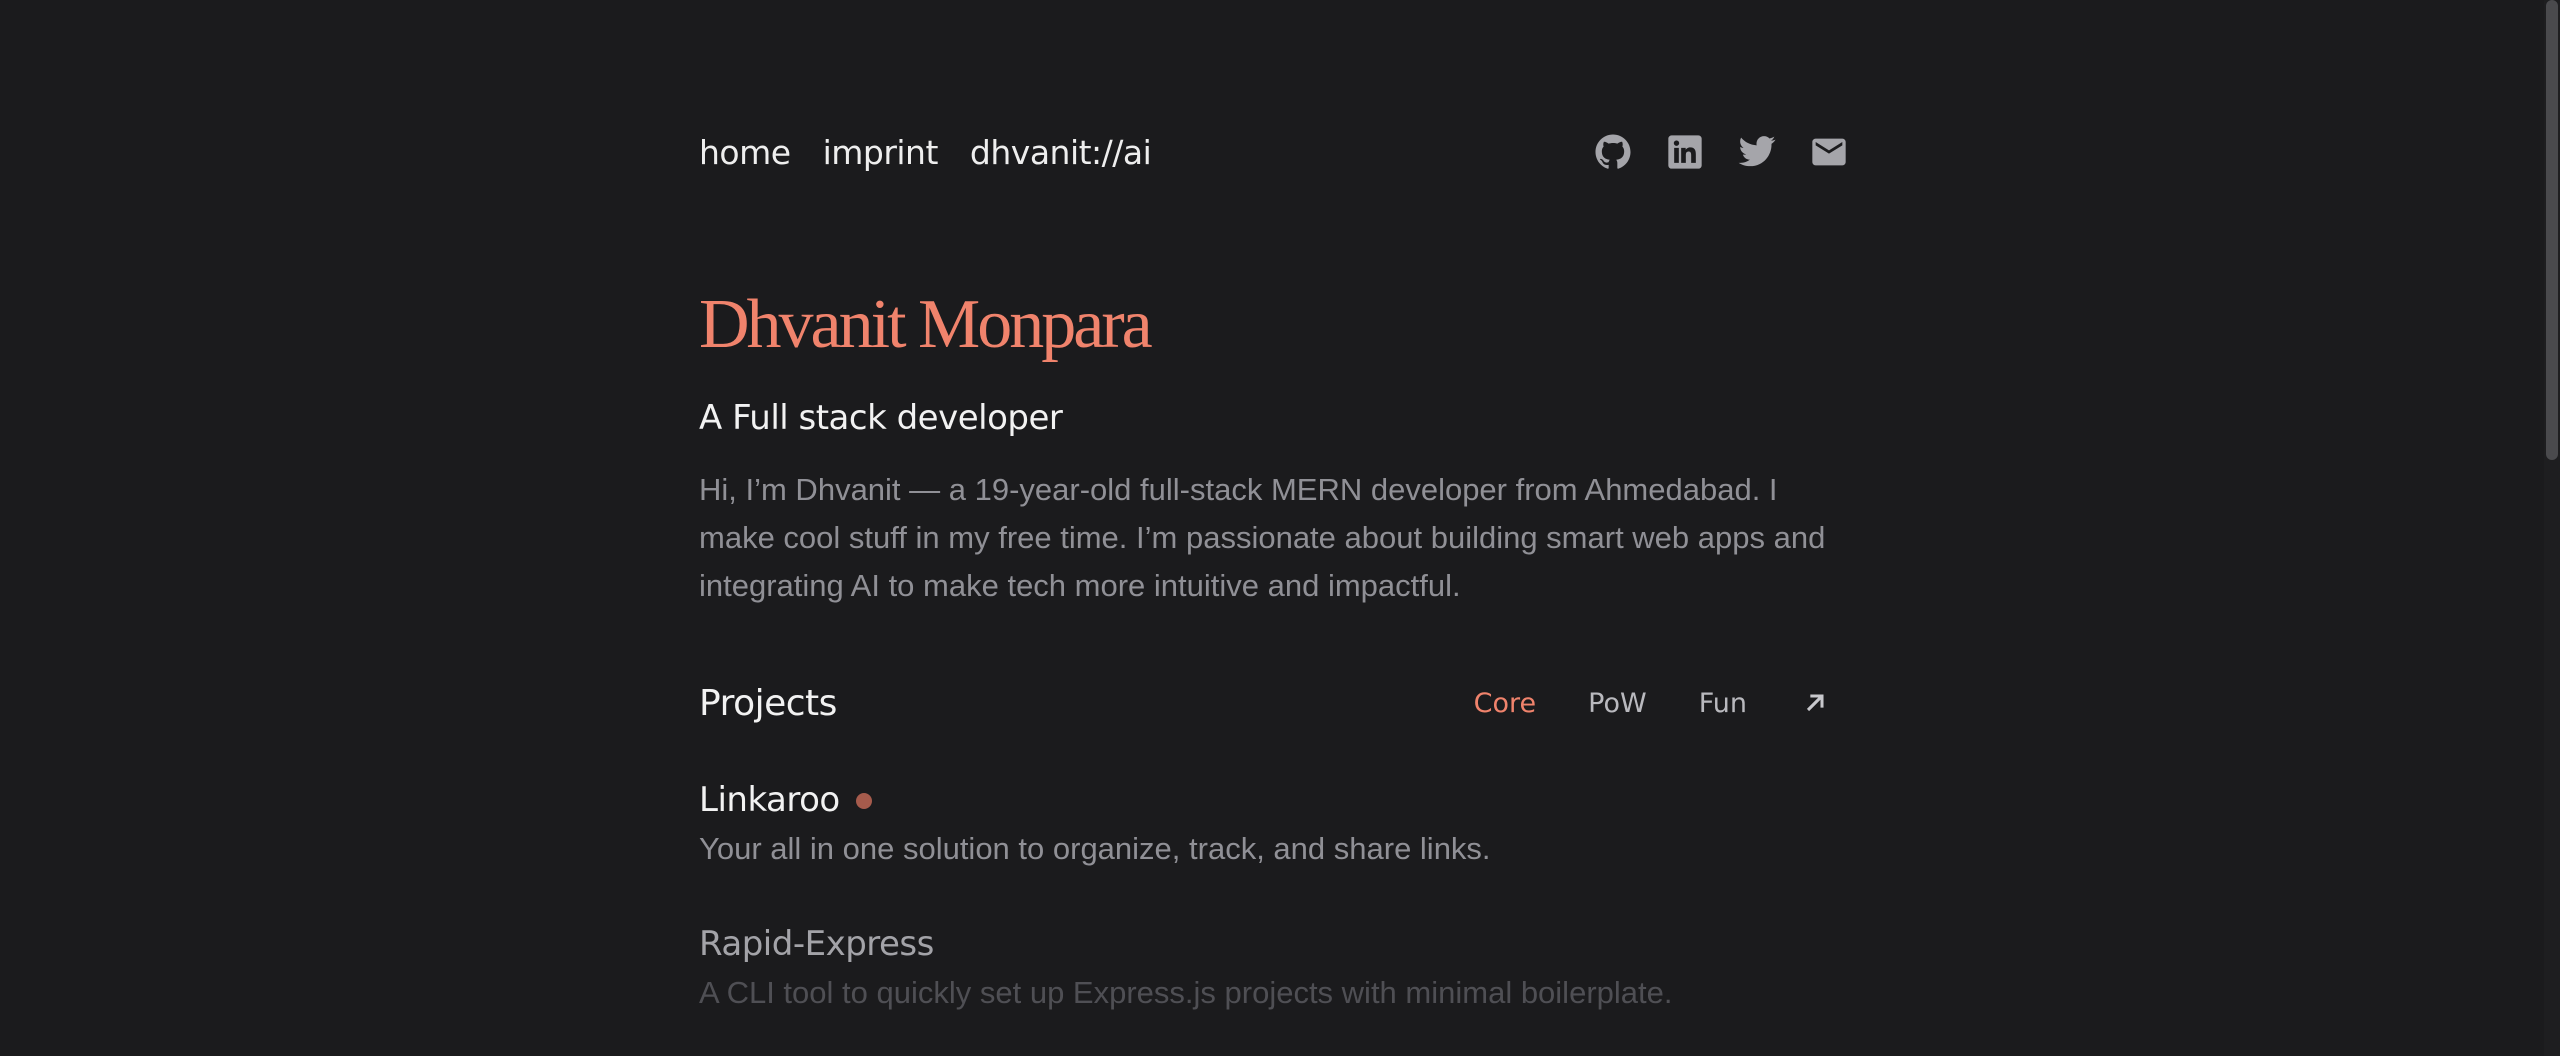  I want to click on filter-tab-core: Core, so click(1505, 703).